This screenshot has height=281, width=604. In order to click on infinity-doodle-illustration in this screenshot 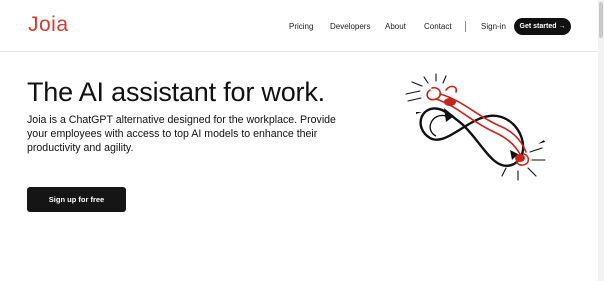, I will do `click(475, 127)`.